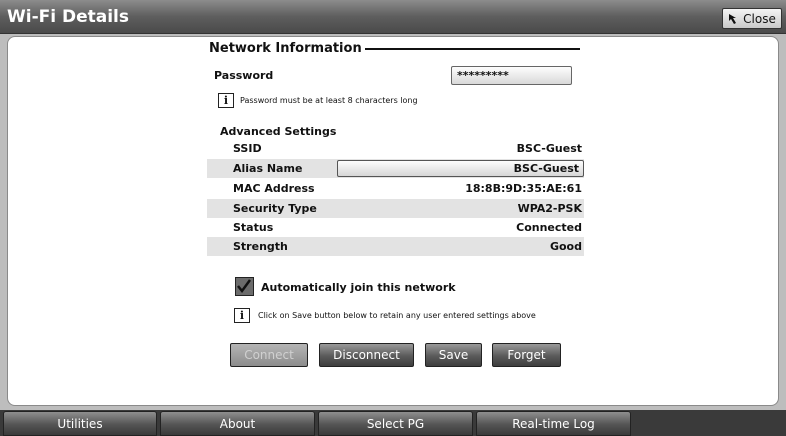 The height and width of the screenshot is (436, 786). Describe the element at coordinates (278, 131) in the screenshot. I see `advanced-settings-title: Advanced Settings` at that location.